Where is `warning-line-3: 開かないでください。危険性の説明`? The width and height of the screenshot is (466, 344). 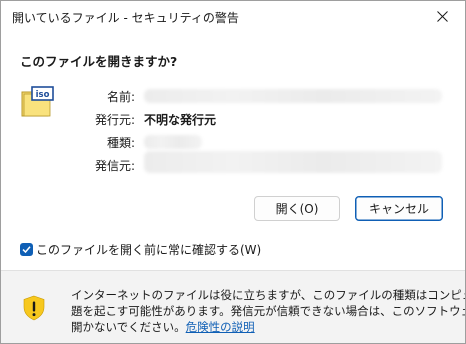
warning-line-3: 開かないでください。危険性の説明 is located at coordinates (261, 327).